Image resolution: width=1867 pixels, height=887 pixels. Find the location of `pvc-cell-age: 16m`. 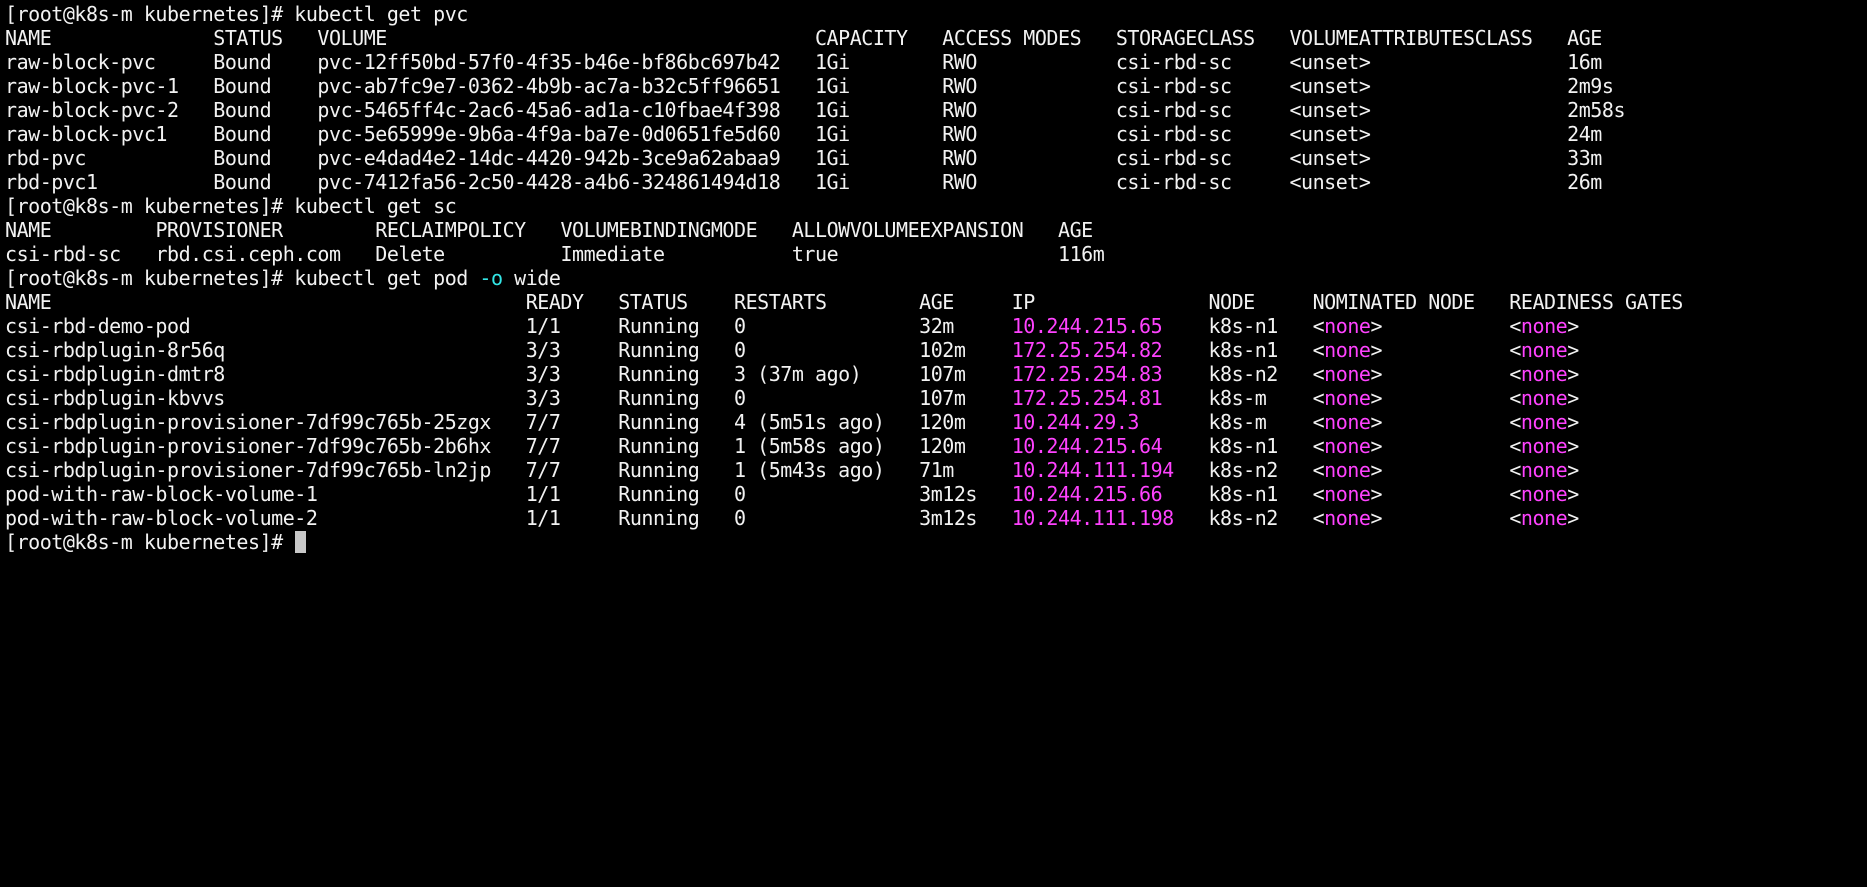

pvc-cell-age: 16m is located at coordinates (1596, 62).